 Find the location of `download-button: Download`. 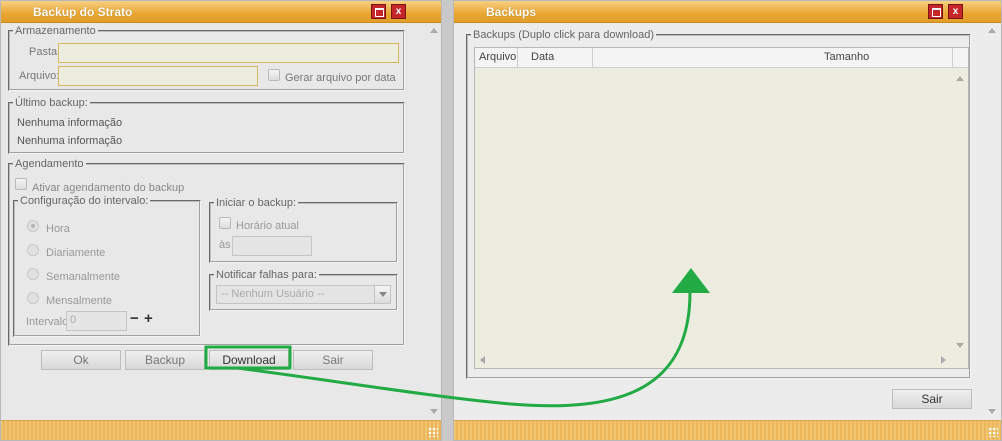

download-button: Download is located at coordinates (249, 360).